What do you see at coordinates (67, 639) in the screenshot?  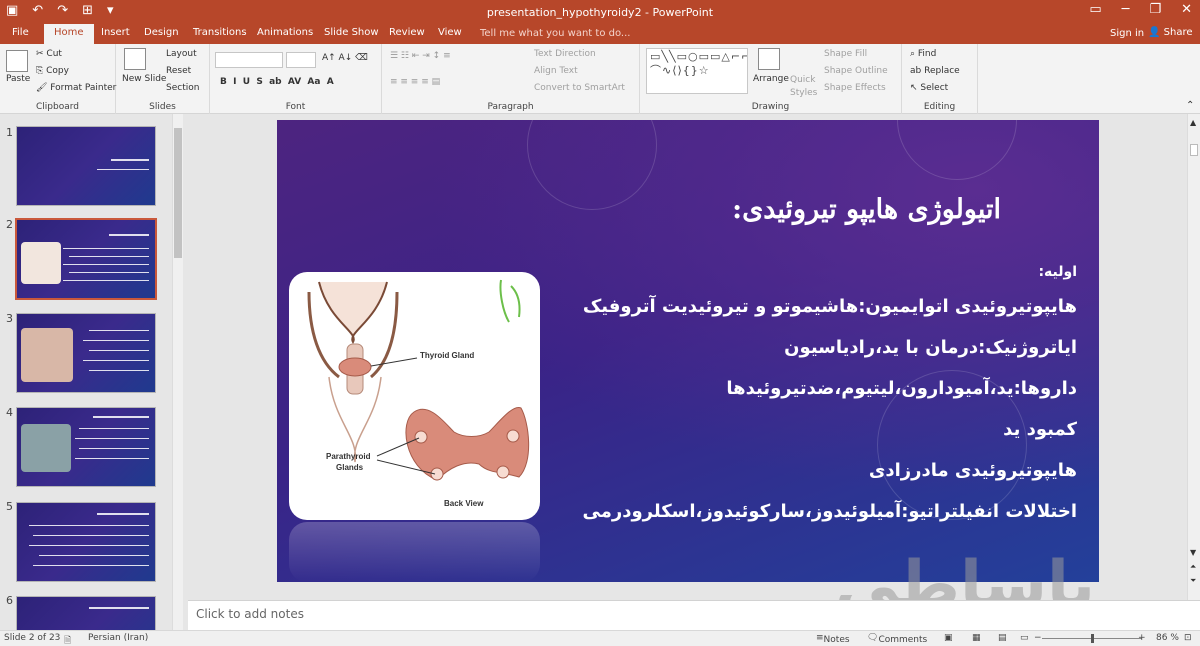 I see `spellcheck-icon: 🗎` at bounding box center [67, 639].